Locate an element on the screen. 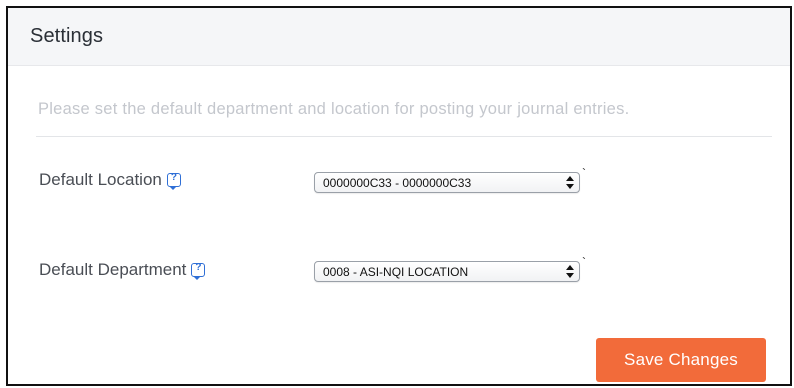 This screenshot has height=388, width=794. default-department-label: Default Department is located at coordinates (122, 270).